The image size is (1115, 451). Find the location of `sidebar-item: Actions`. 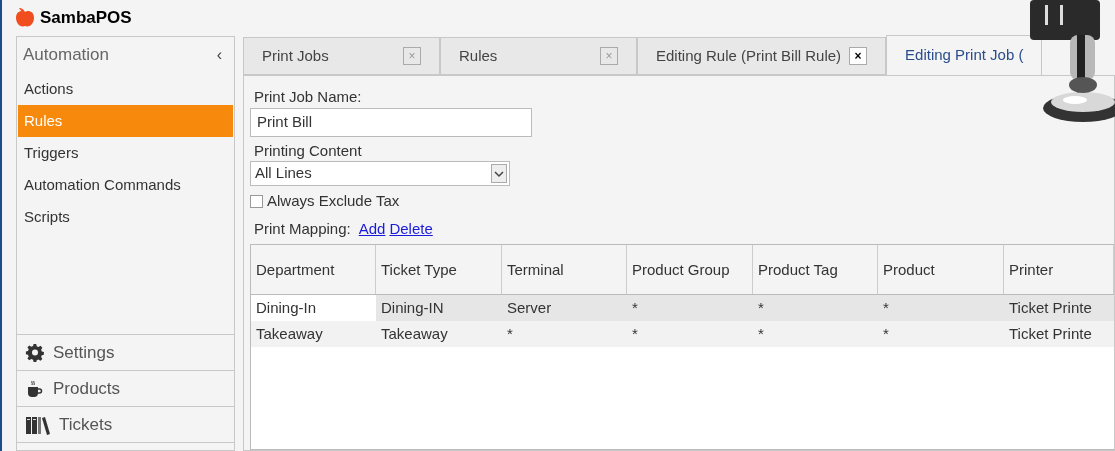

sidebar-item: Actions is located at coordinates (125, 89).